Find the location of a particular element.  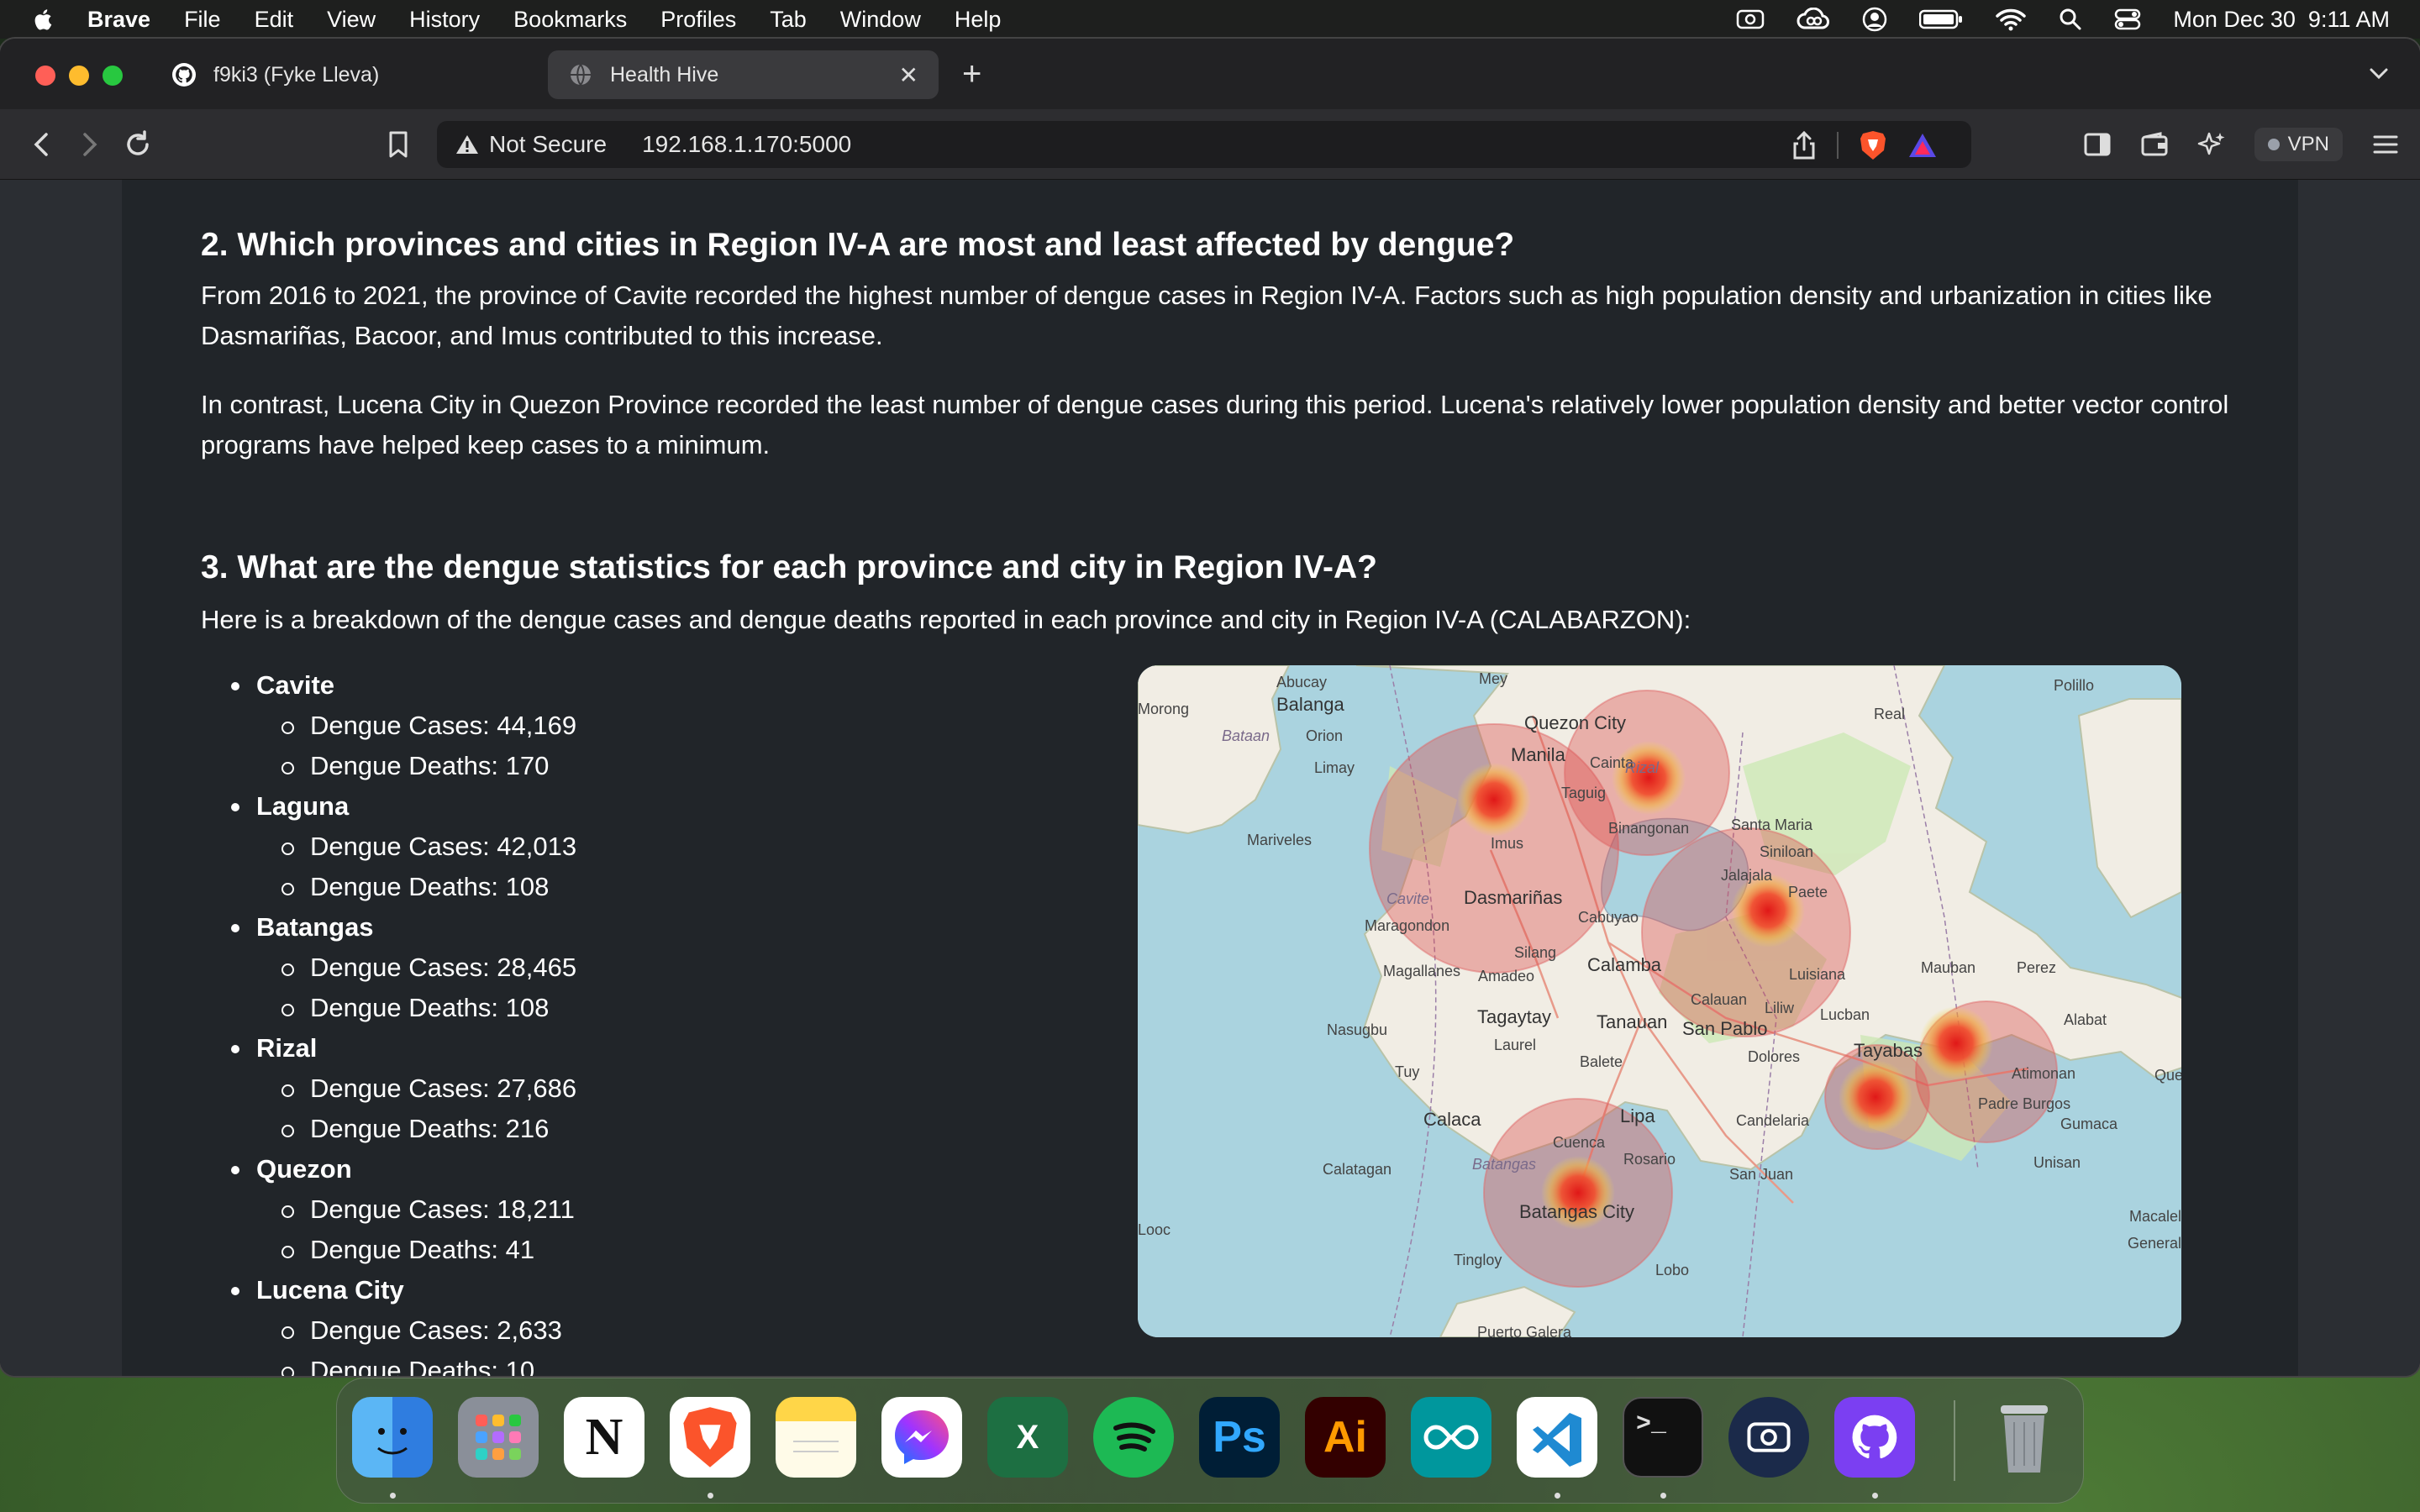

dock-vscode is located at coordinates (1557, 1437).